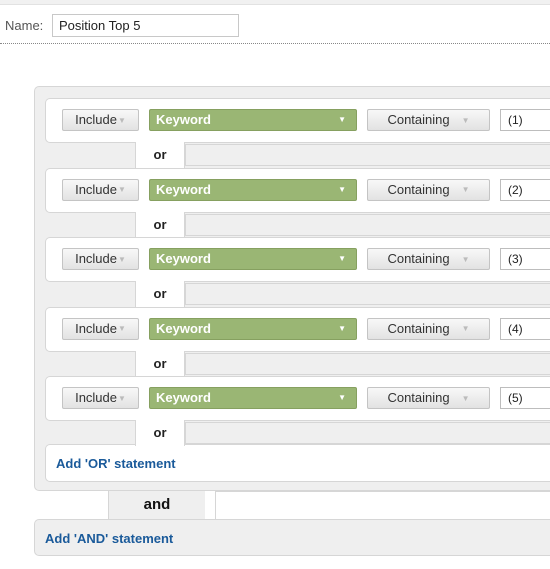  I want to click on condition-value-input: (3), so click(525, 259).